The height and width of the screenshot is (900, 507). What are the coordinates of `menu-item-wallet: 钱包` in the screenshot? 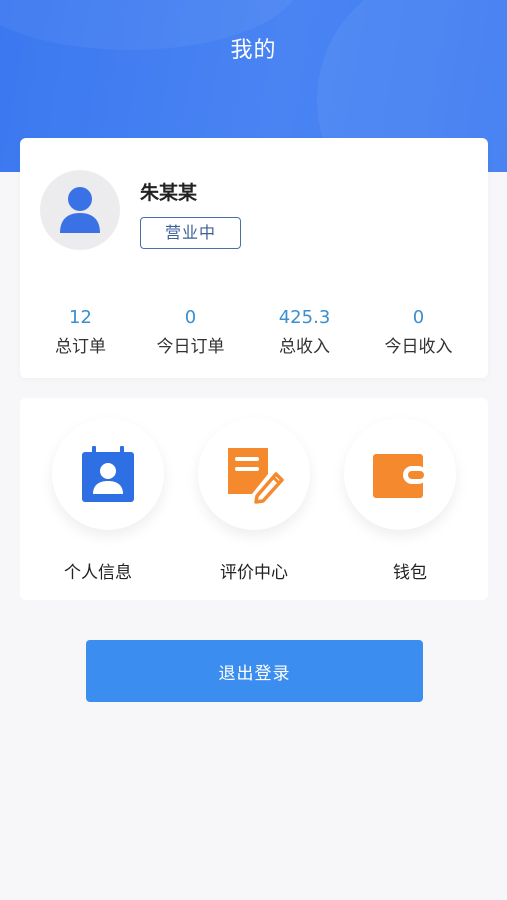 It's located at (410, 499).